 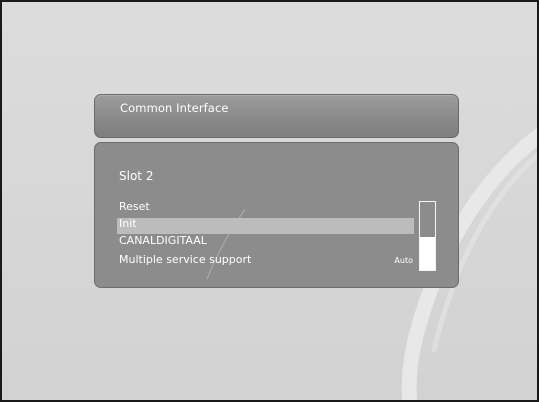 I want to click on scrollbar-thumb, so click(x=427, y=253).